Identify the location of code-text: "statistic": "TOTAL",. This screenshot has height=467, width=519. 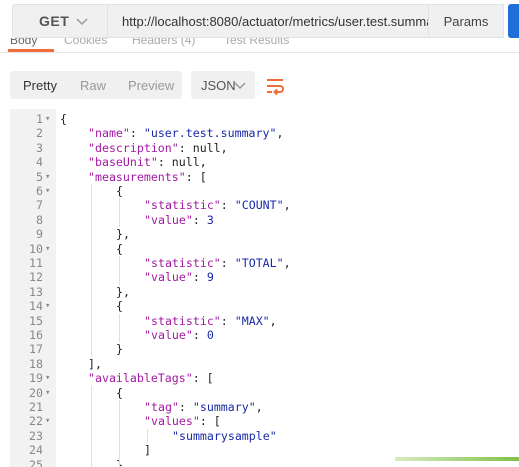
(217, 263).